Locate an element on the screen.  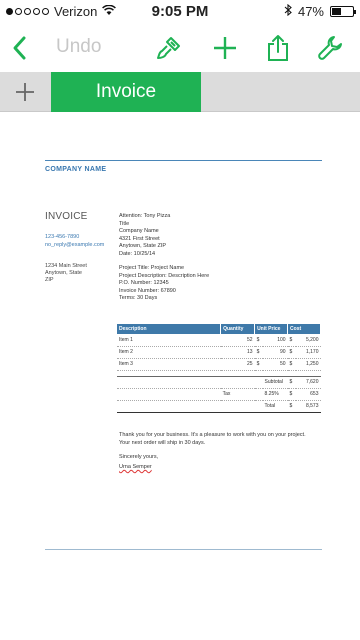
table-row: Item 2 13 $ 90 $ 1,170 is located at coordinates (219, 352).